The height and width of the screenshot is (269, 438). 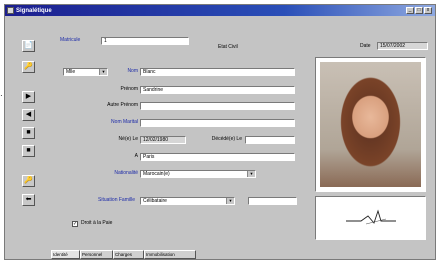 What do you see at coordinates (34, 10) in the screenshot?
I see `window-title: Signalétique` at bounding box center [34, 10].